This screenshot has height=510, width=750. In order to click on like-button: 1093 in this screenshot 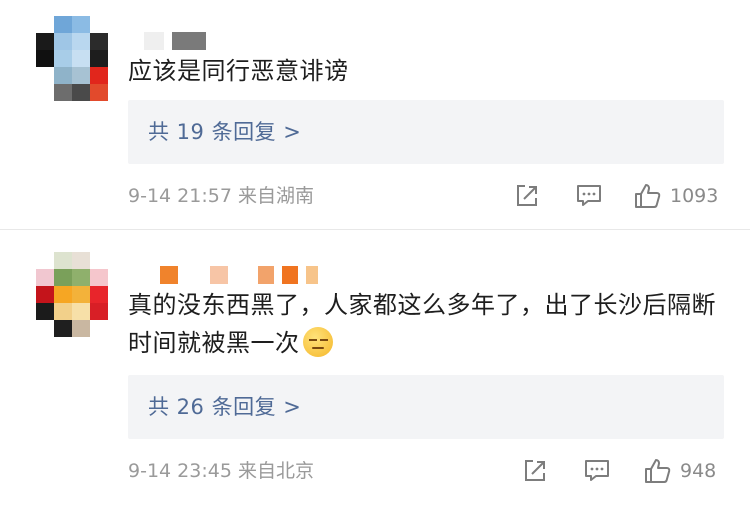, I will do `click(676, 196)`.